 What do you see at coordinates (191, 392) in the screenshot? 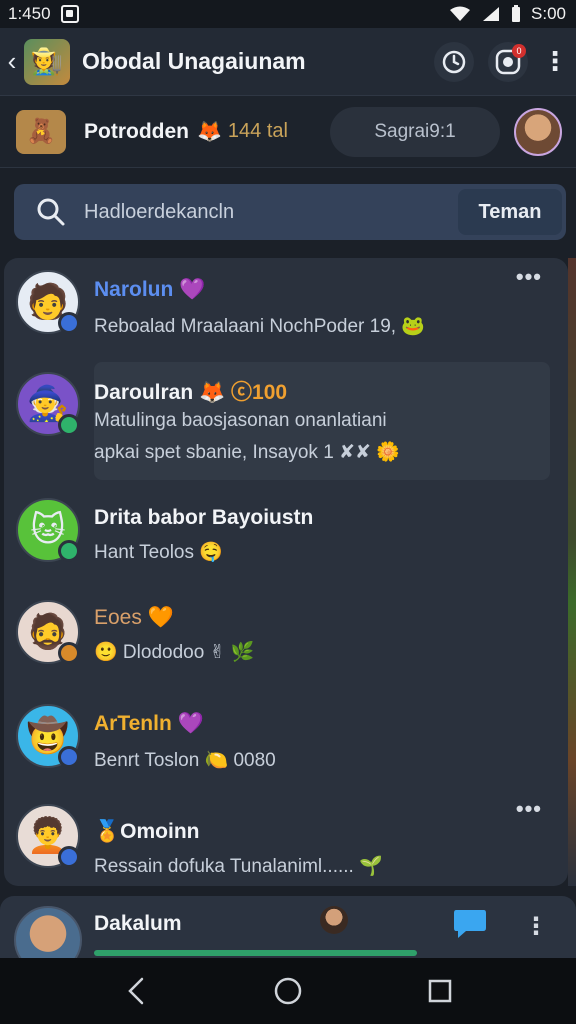
I see `chat-name: Daroulran 🦊 ⓒ100` at bounding box center [191, 392].